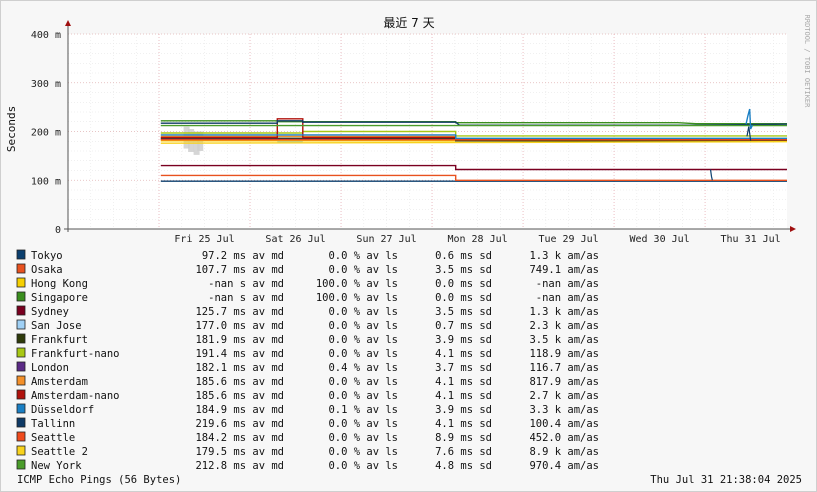  Describe the element at coordinates (53, 424) in the screenshot. I see `legend-name: Tallinn` at that location.